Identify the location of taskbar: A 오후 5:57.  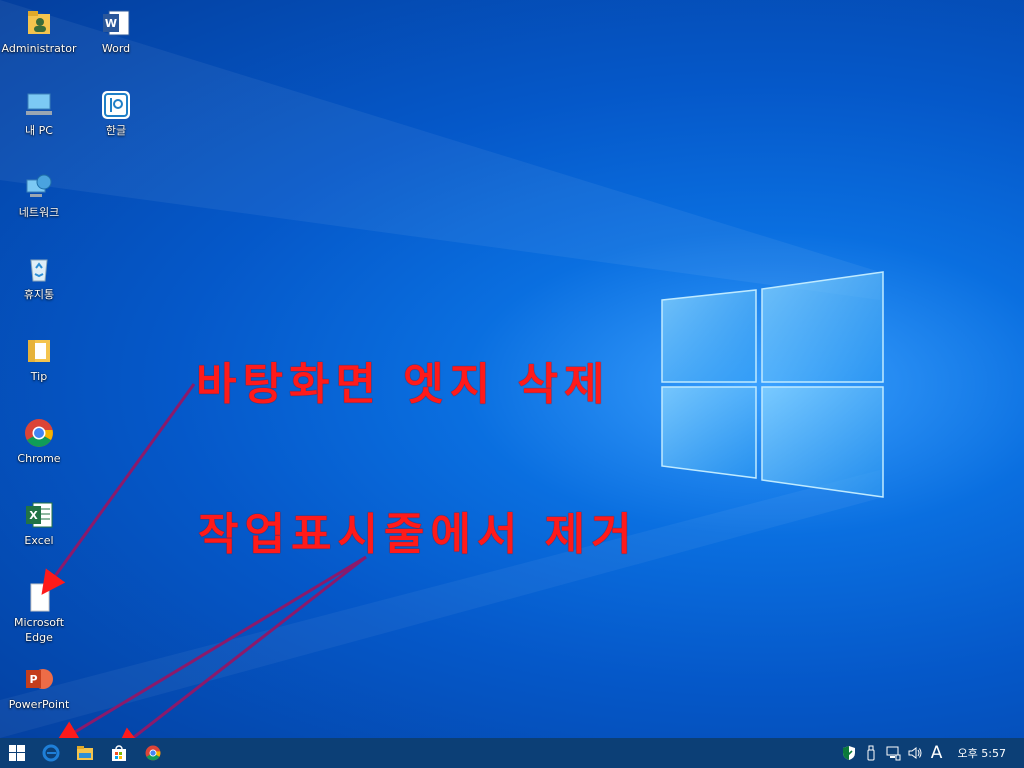
(512, 753).